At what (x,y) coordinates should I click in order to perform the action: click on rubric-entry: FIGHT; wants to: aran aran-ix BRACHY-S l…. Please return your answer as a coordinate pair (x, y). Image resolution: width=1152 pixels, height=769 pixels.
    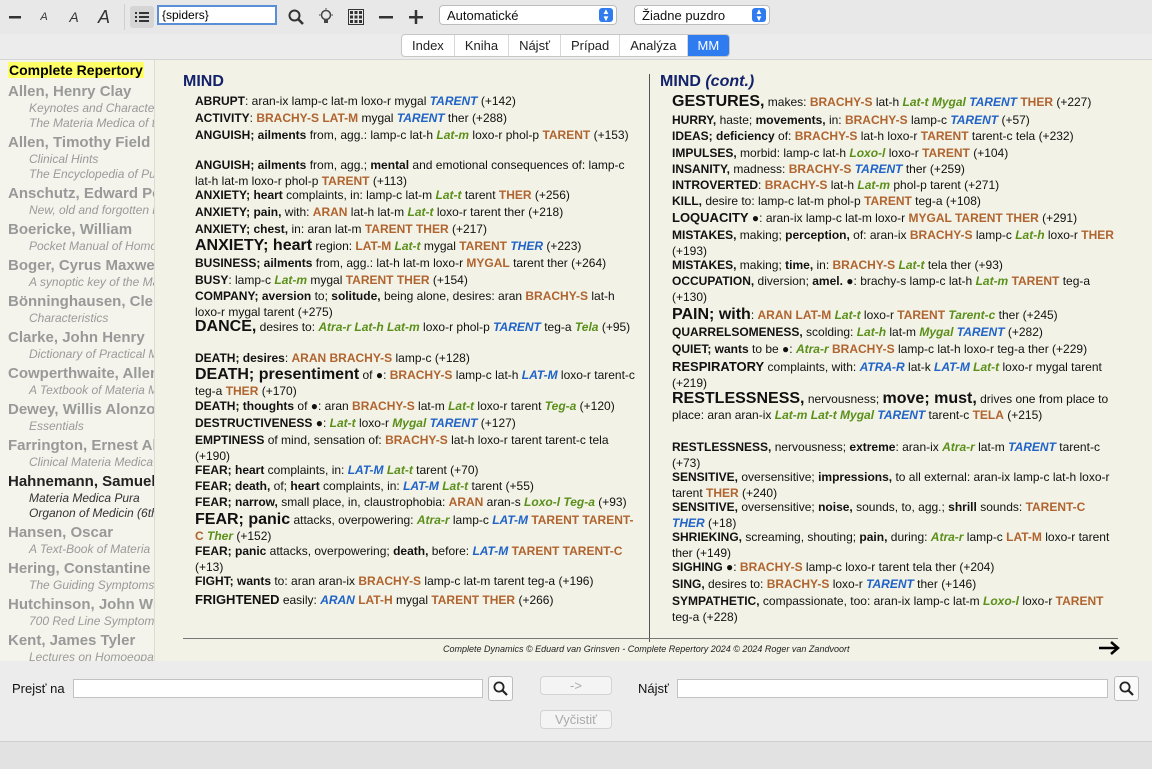
    Looking at the image, I should click on (417, 582).